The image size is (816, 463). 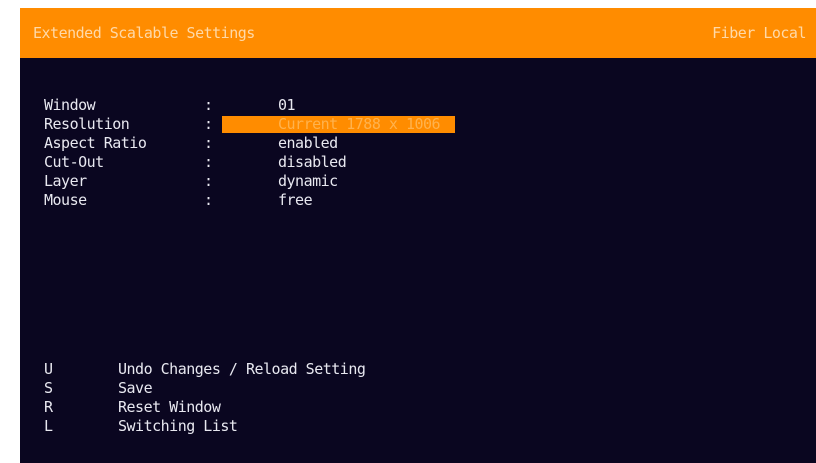 I want to click on setting-label: Window, so click(x=70, y=105).